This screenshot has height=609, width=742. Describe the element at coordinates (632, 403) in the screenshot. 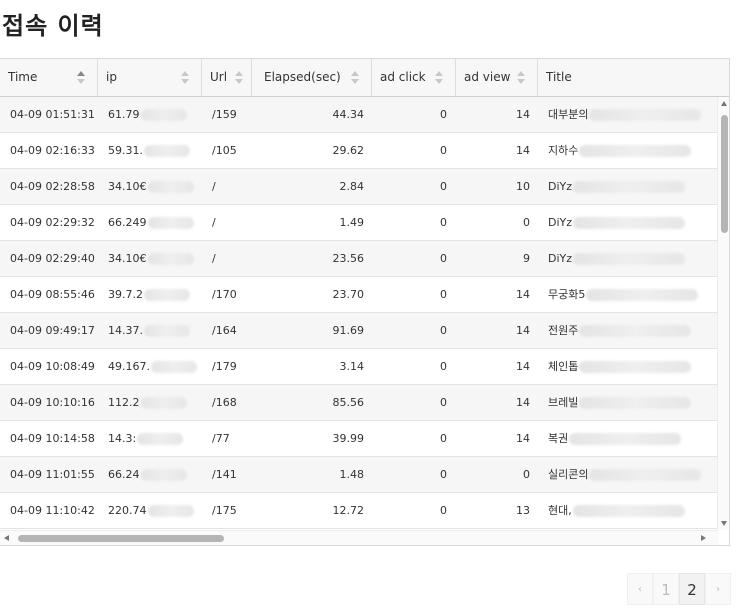

I see `cell-title: 브레빌` at that location.